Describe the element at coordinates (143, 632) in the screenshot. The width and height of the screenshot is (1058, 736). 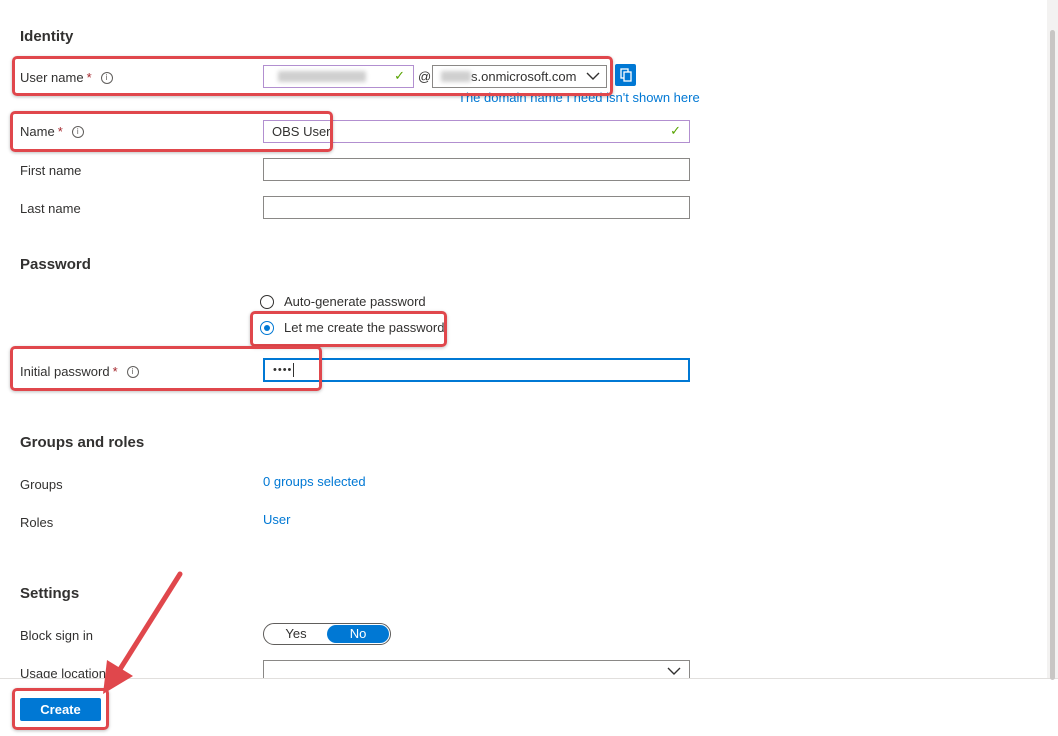
I see `annotation-arrow` at that location.